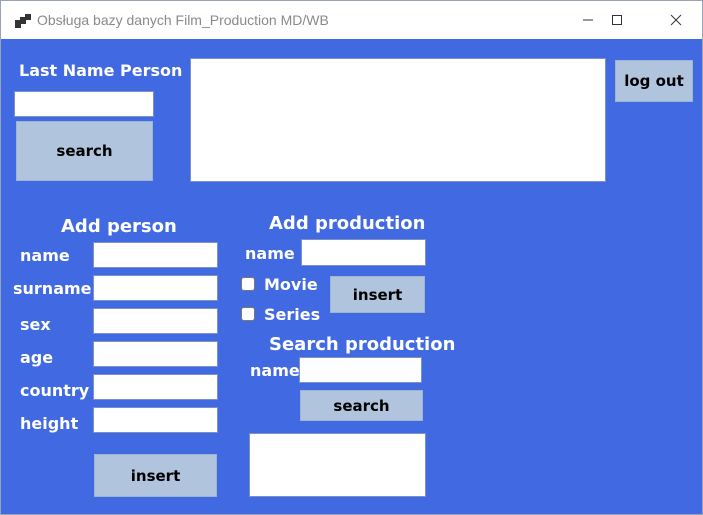  Describe the element at coordinates (155, 354) in the screenshot. I see `person-age-input` at that location.